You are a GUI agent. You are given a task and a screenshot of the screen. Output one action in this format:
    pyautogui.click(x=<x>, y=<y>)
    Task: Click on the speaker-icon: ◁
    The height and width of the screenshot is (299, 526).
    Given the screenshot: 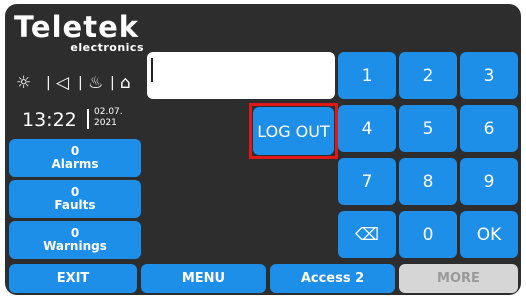 What is the action you would take?
    pyautogui.click(x=63, y=83)
    